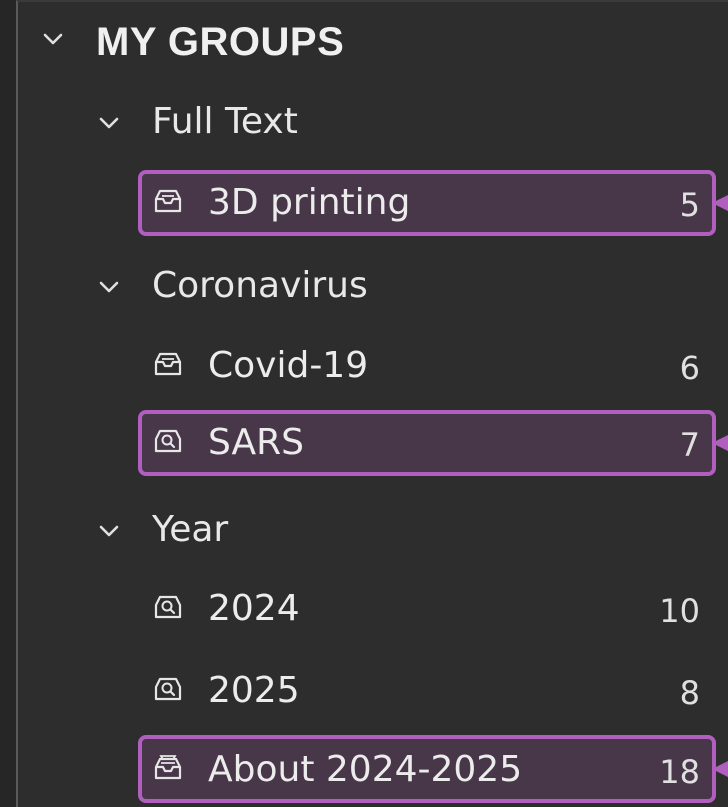  Describe the element at coordinates (373, 444) in the screenshot. I see `tree-item-sars: SARS 7` at that location.